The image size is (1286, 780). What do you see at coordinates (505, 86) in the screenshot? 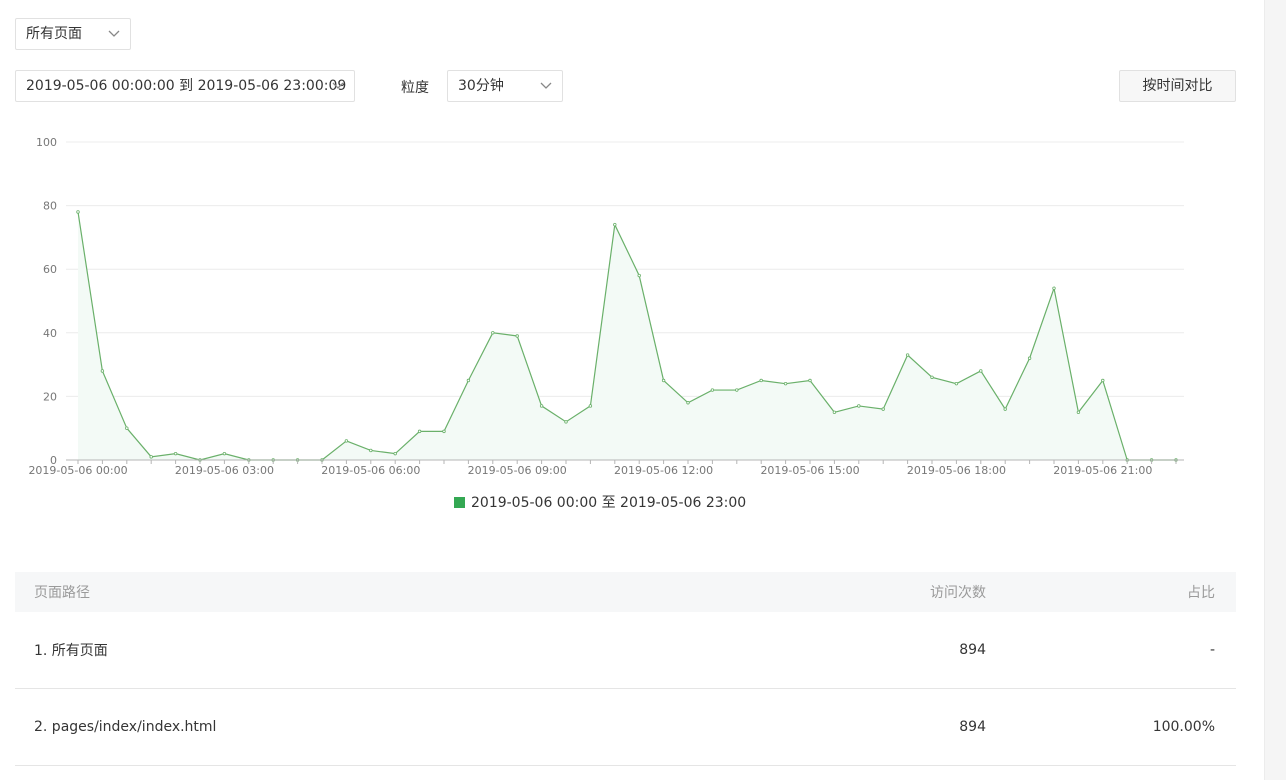
I see `granularity-select: 30分钟` at bounding box center [505, 86].